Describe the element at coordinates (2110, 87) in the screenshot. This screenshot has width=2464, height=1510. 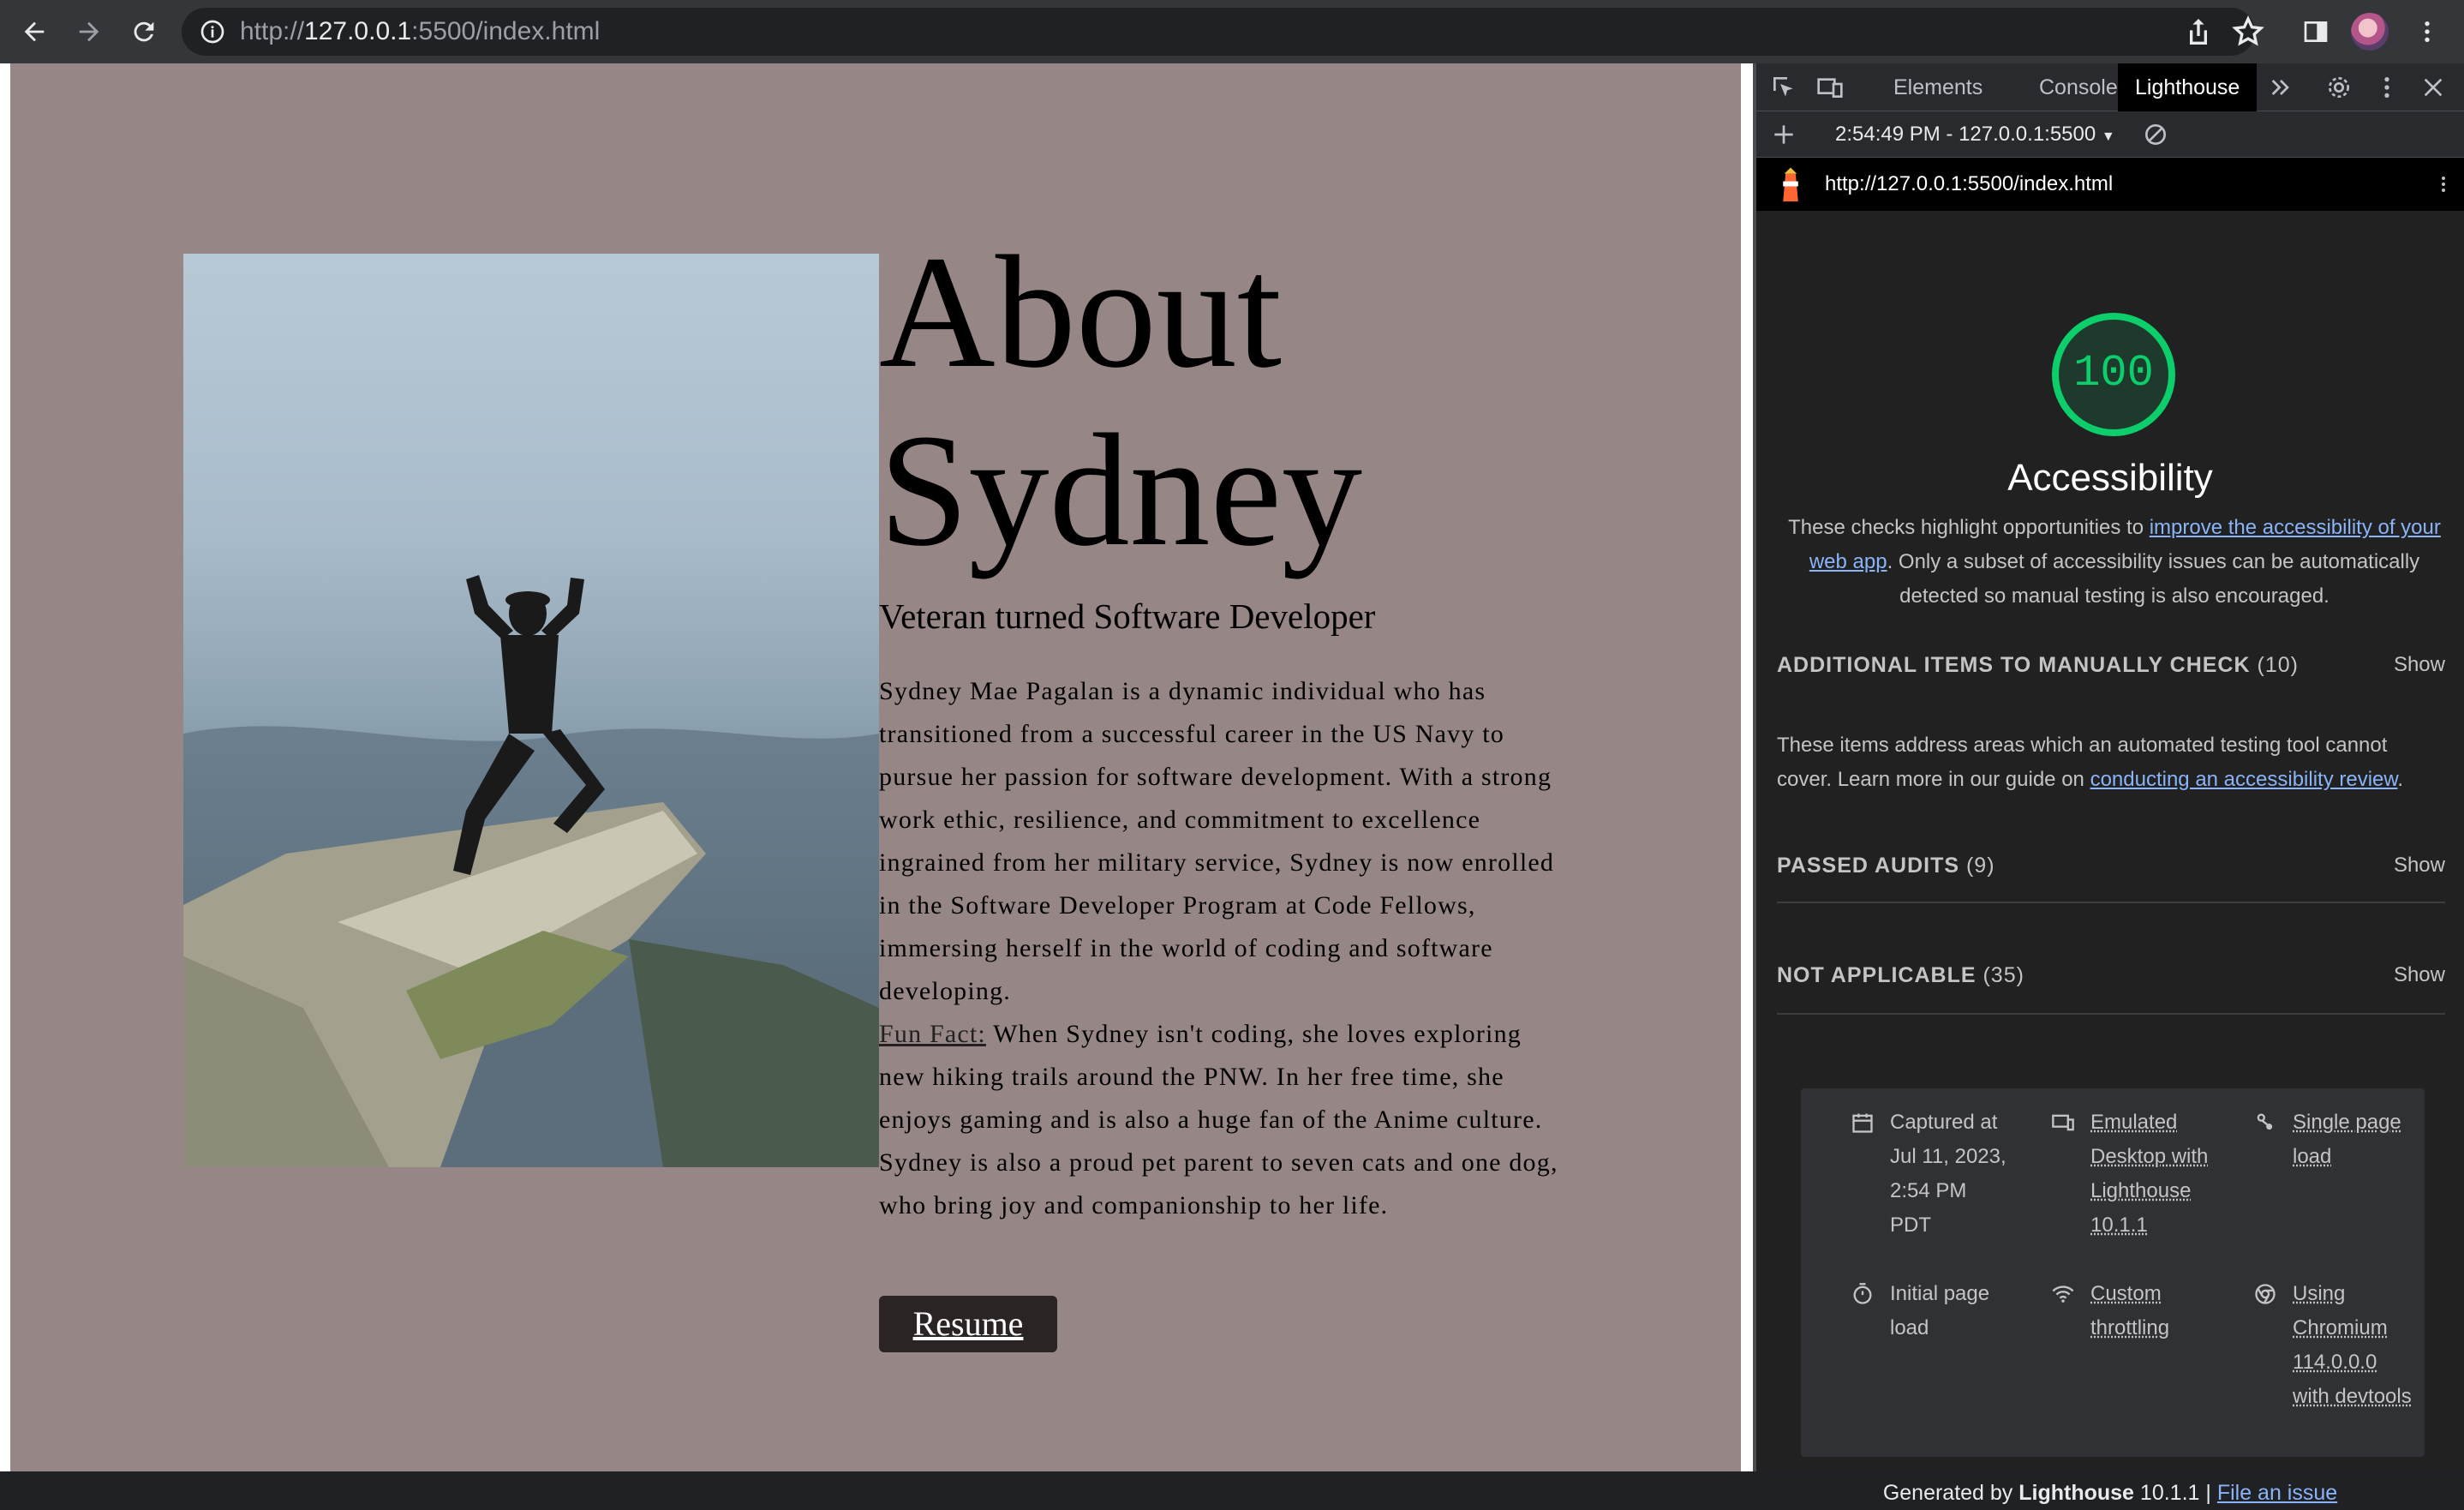
I see `devtools-tabbar: Elements Console Lighthouse` at that location.